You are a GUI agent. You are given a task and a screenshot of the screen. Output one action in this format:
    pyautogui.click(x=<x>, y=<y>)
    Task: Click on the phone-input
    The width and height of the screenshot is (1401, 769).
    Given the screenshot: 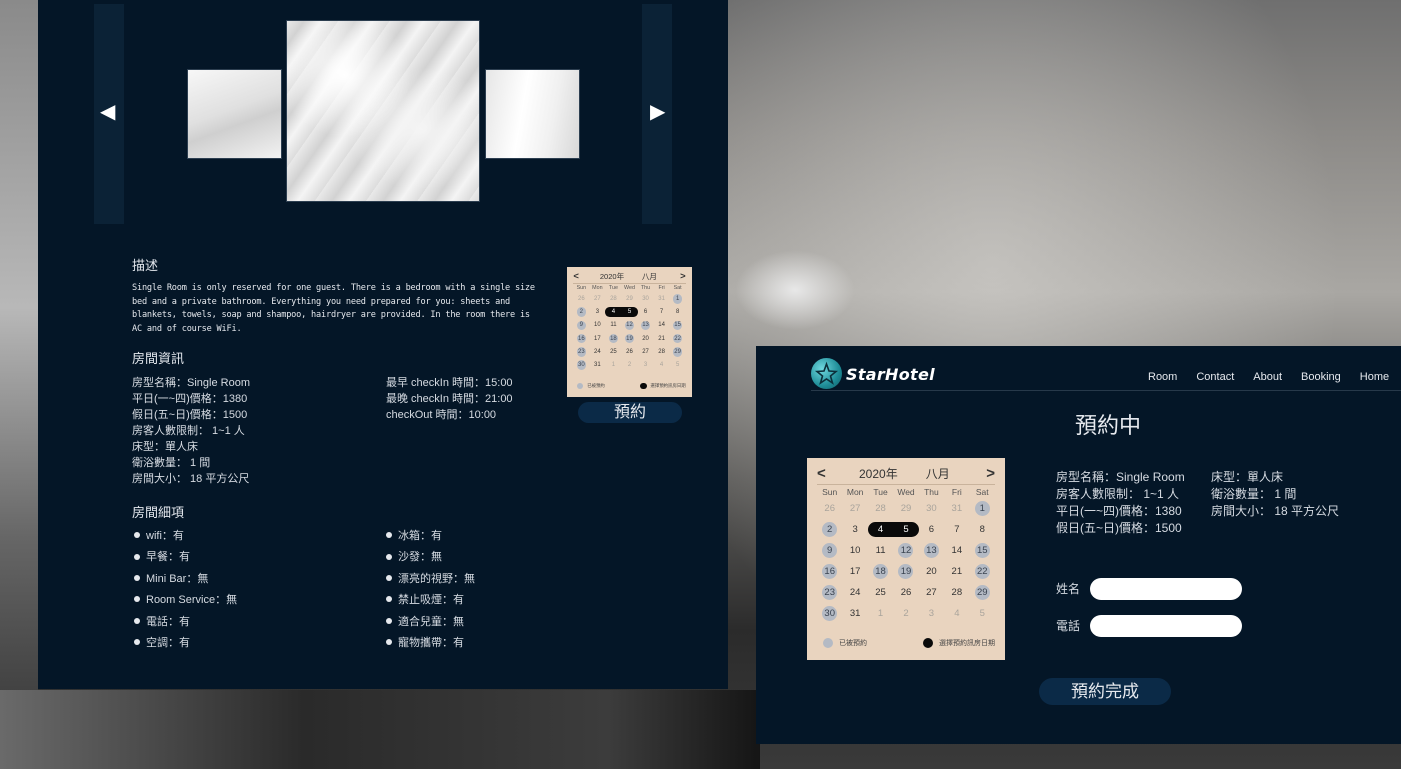 What is the action you would take?
    pyautogui.click(x=1166, y=626)
    